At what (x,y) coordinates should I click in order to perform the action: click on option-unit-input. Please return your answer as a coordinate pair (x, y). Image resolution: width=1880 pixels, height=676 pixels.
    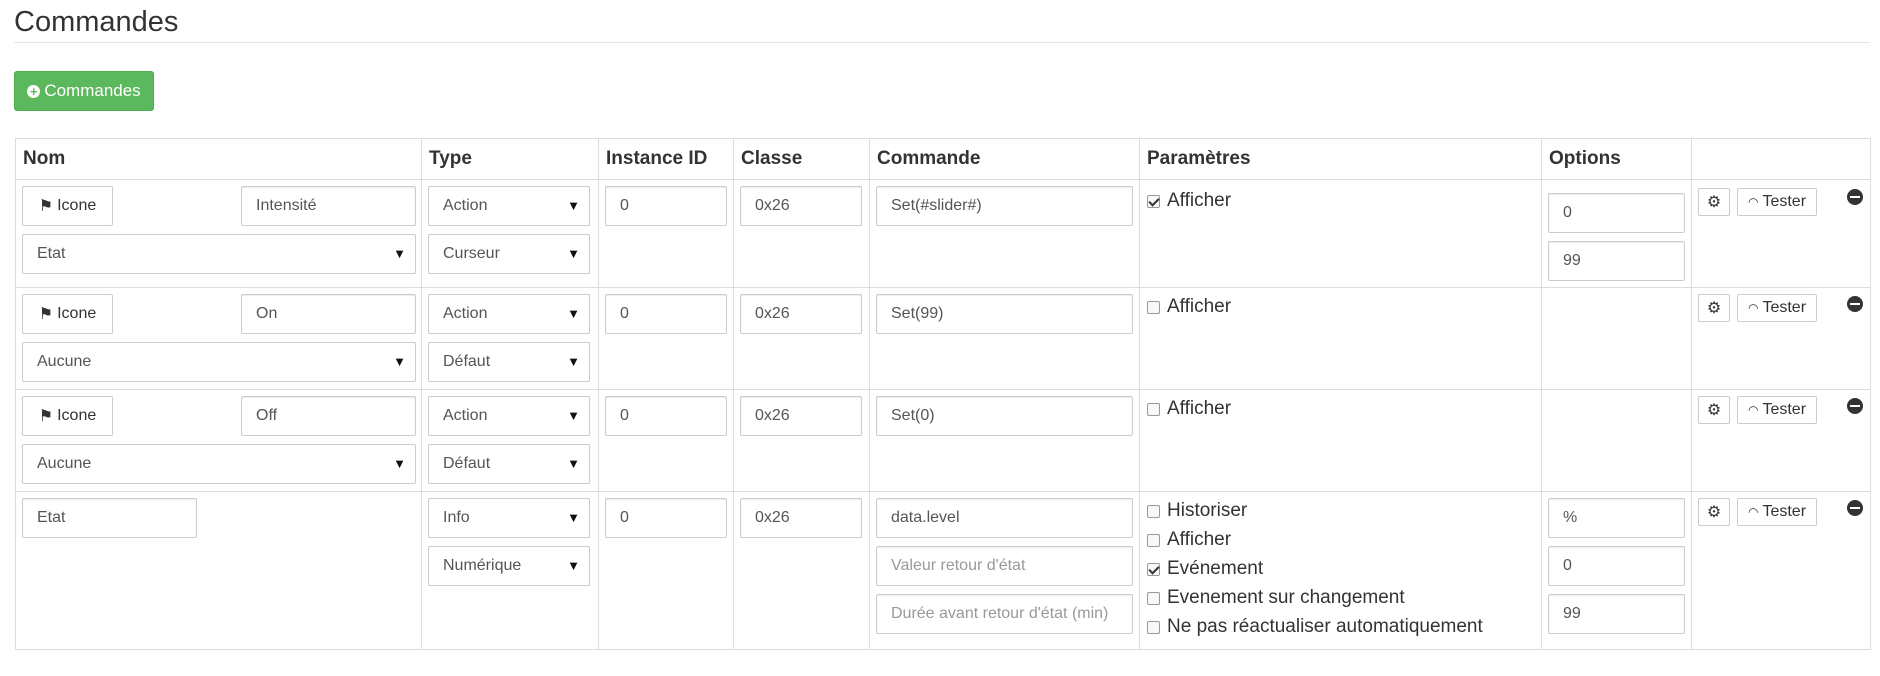
    Looking at the image, I should click on (1616, 518).